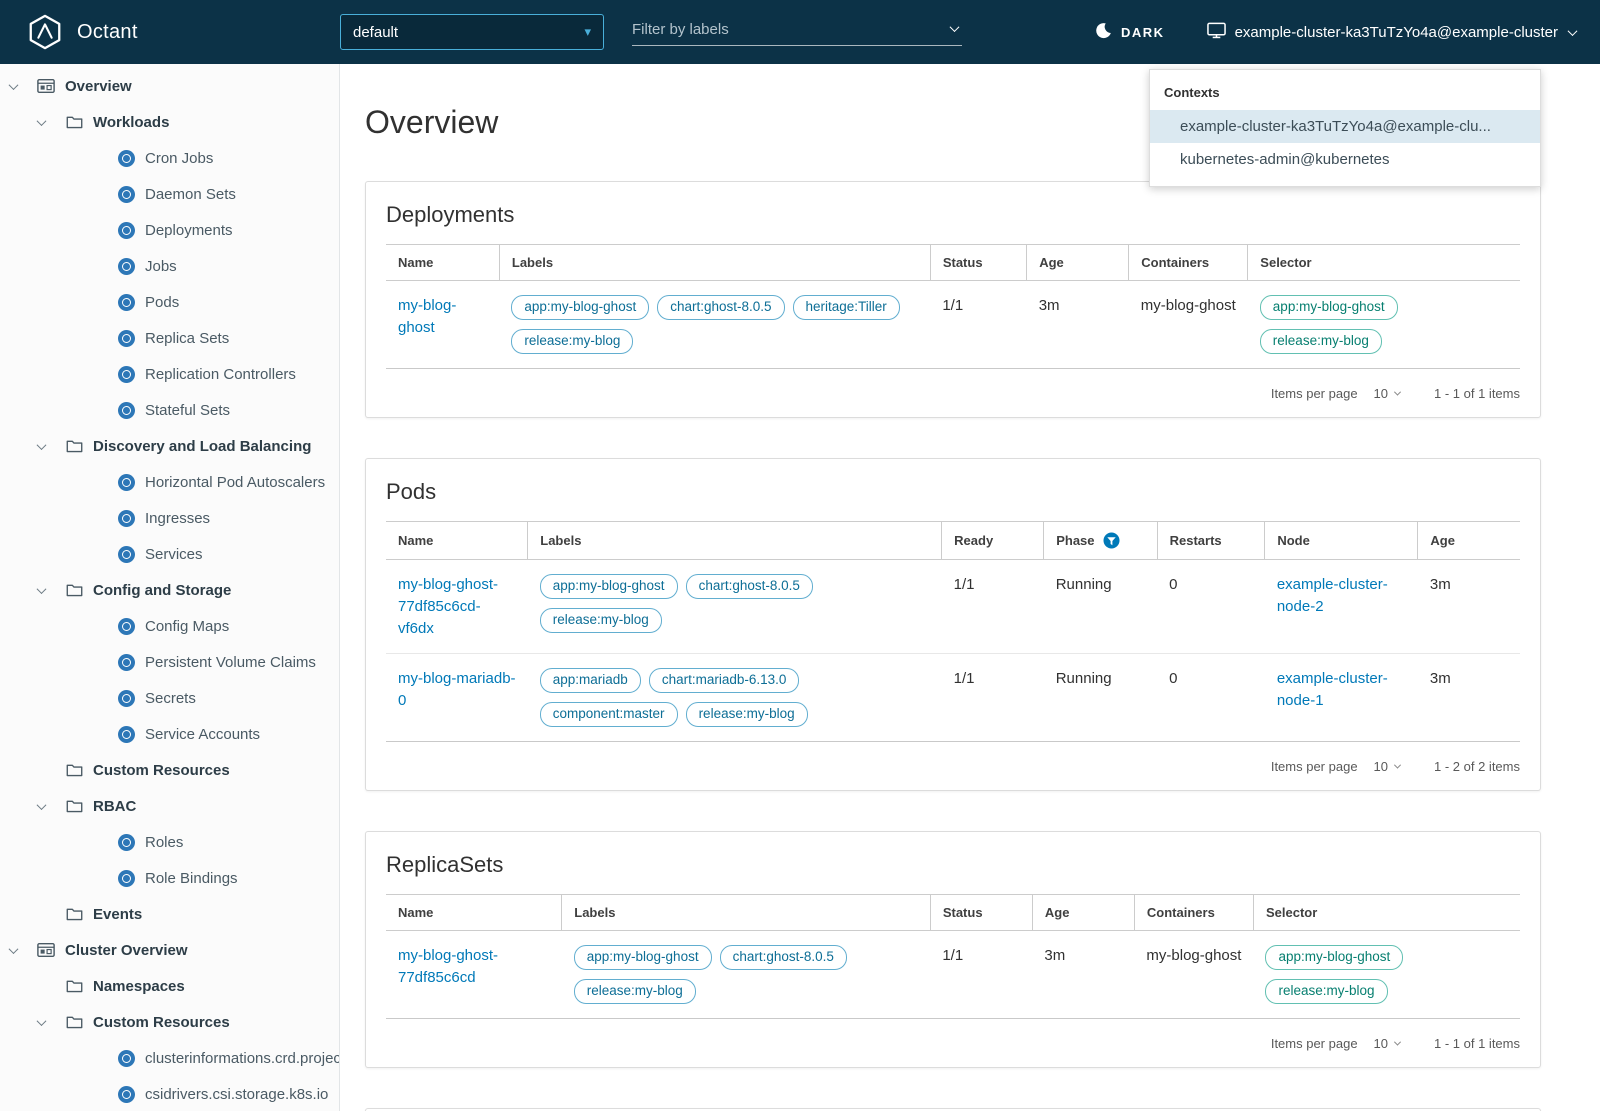  What do you see at coordinates (139, 986) in the screenshot?
I see `sidebar-item-label: Namespaces` at bounding box center [139, 986].